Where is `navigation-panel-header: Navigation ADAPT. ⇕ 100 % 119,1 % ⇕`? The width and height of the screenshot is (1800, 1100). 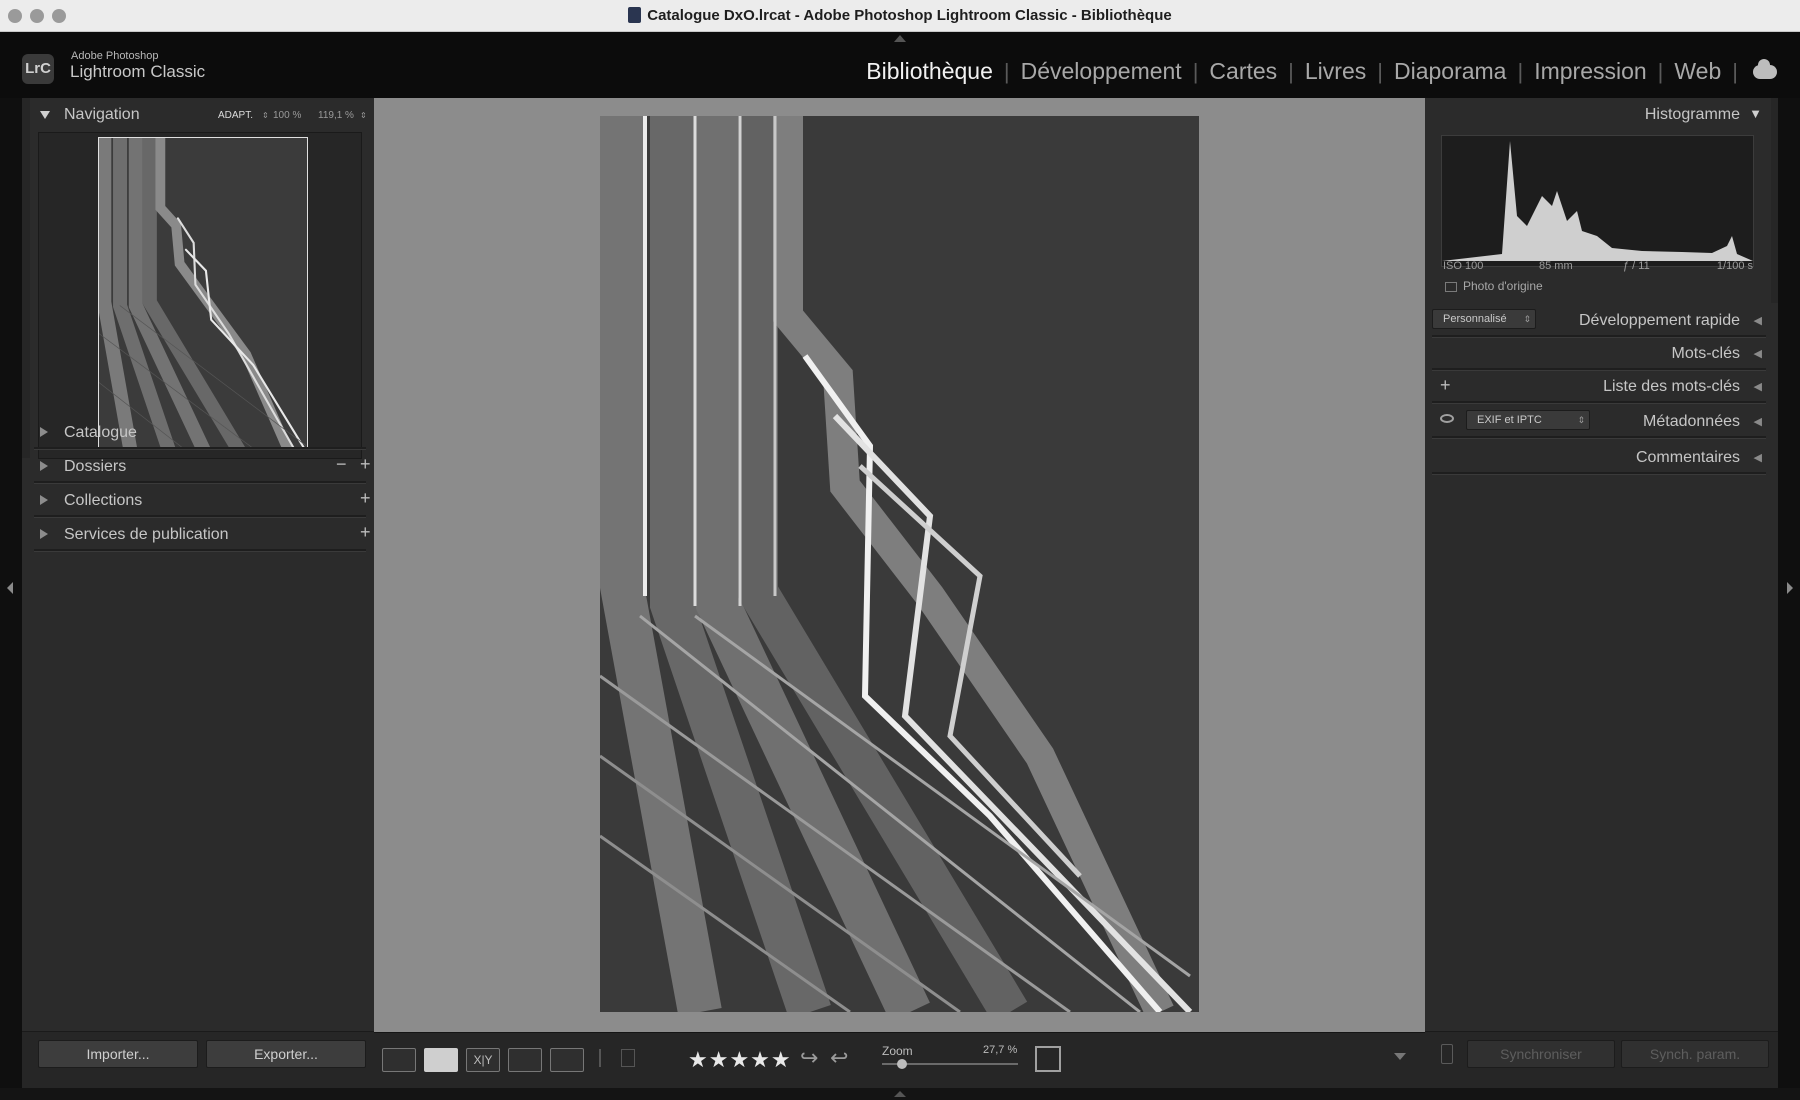
navigation-panel-header: Navigation ADAPT. ⇕ 100 % 119,1 % ⇕ is located at coordinates (200, 115).